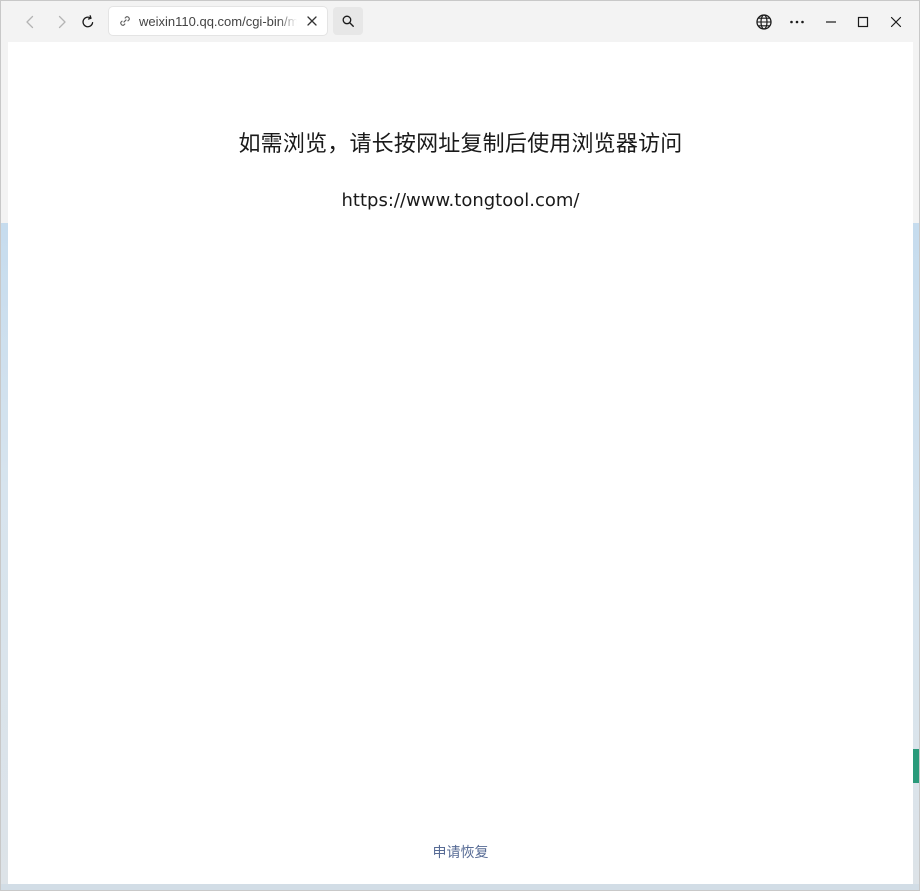 The height and width of the screenshot is (891, 920). I want to click on more-button, so click(797, 22).